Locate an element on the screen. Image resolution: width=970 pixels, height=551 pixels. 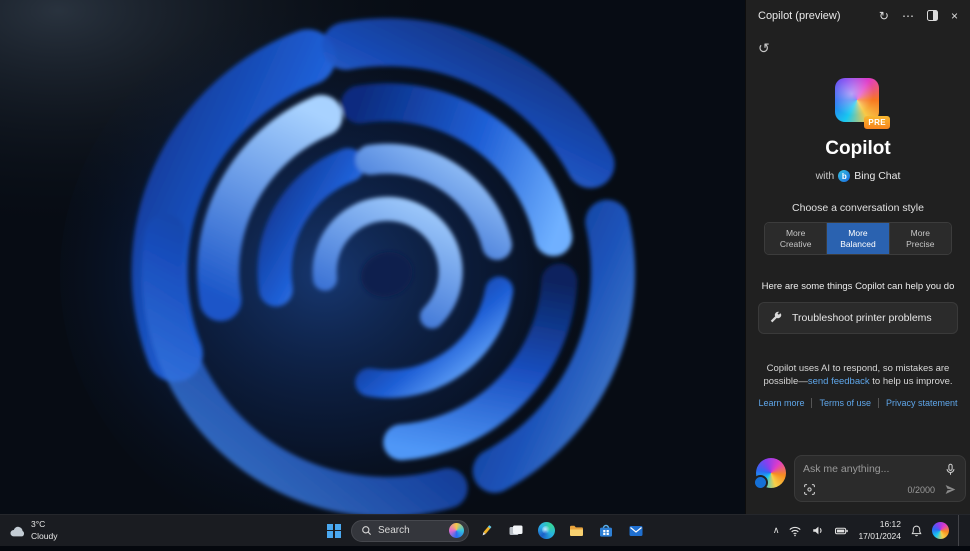
cloud-icon is located at coordinates (17, 531).